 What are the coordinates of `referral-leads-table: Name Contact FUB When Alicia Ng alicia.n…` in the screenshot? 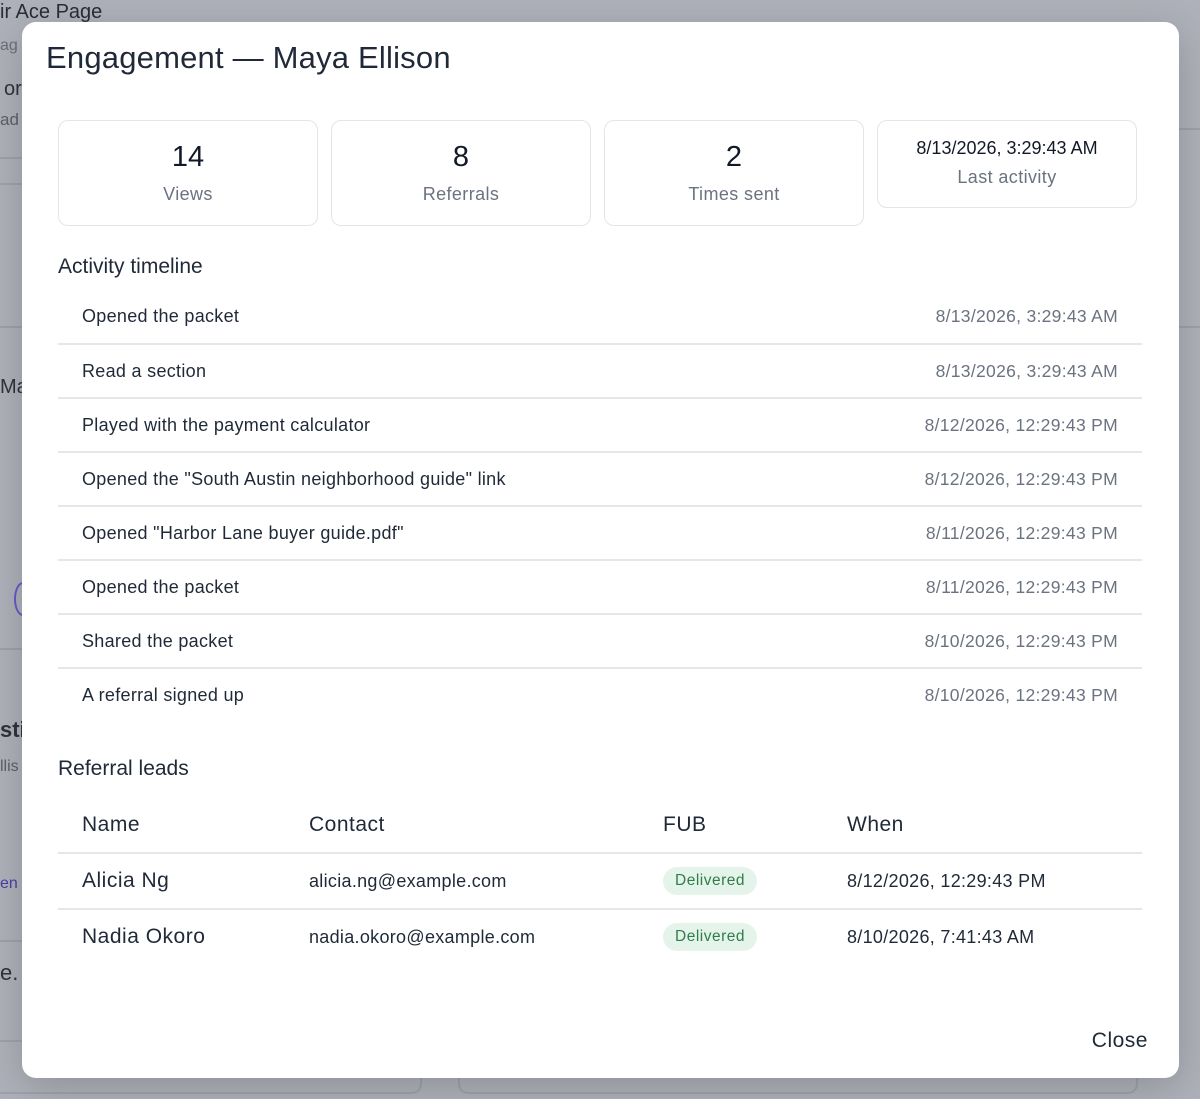 It's located at (600, 881).